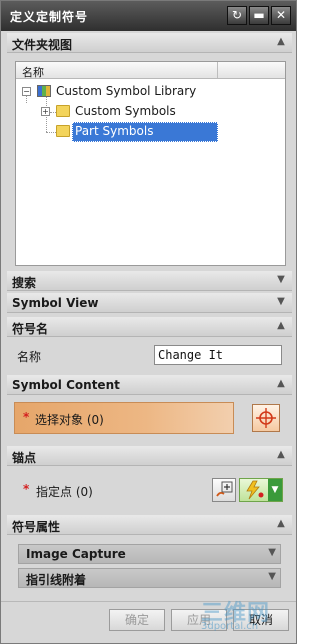 This screenshot has width=320, height=644. I want to click on section-symbol-view: Symbol View ▼, so click(149, 303).